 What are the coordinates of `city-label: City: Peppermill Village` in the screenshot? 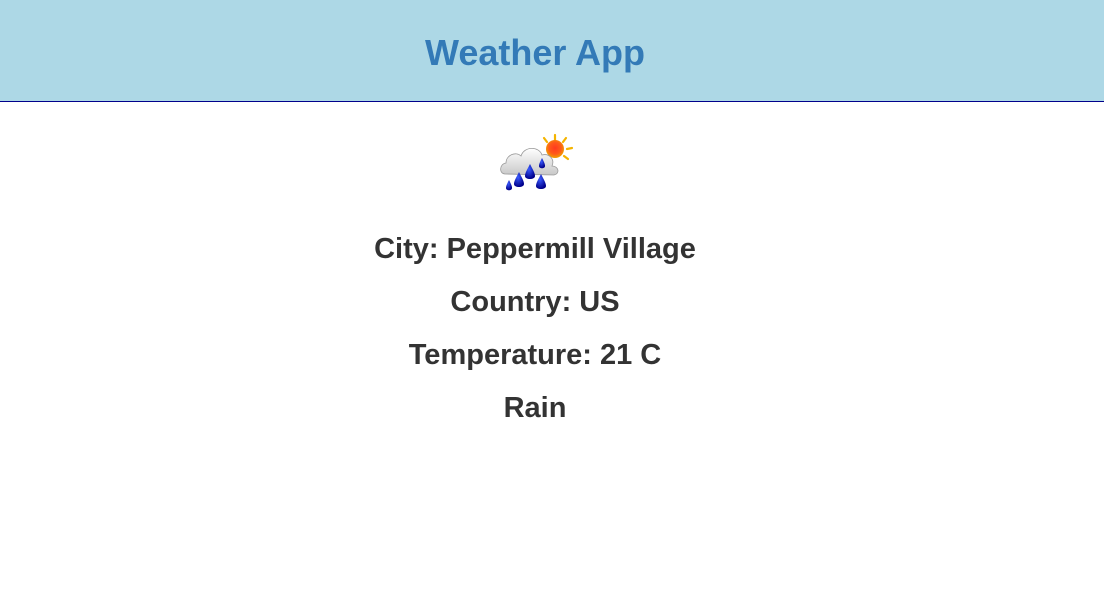 It's located at (535, 249).